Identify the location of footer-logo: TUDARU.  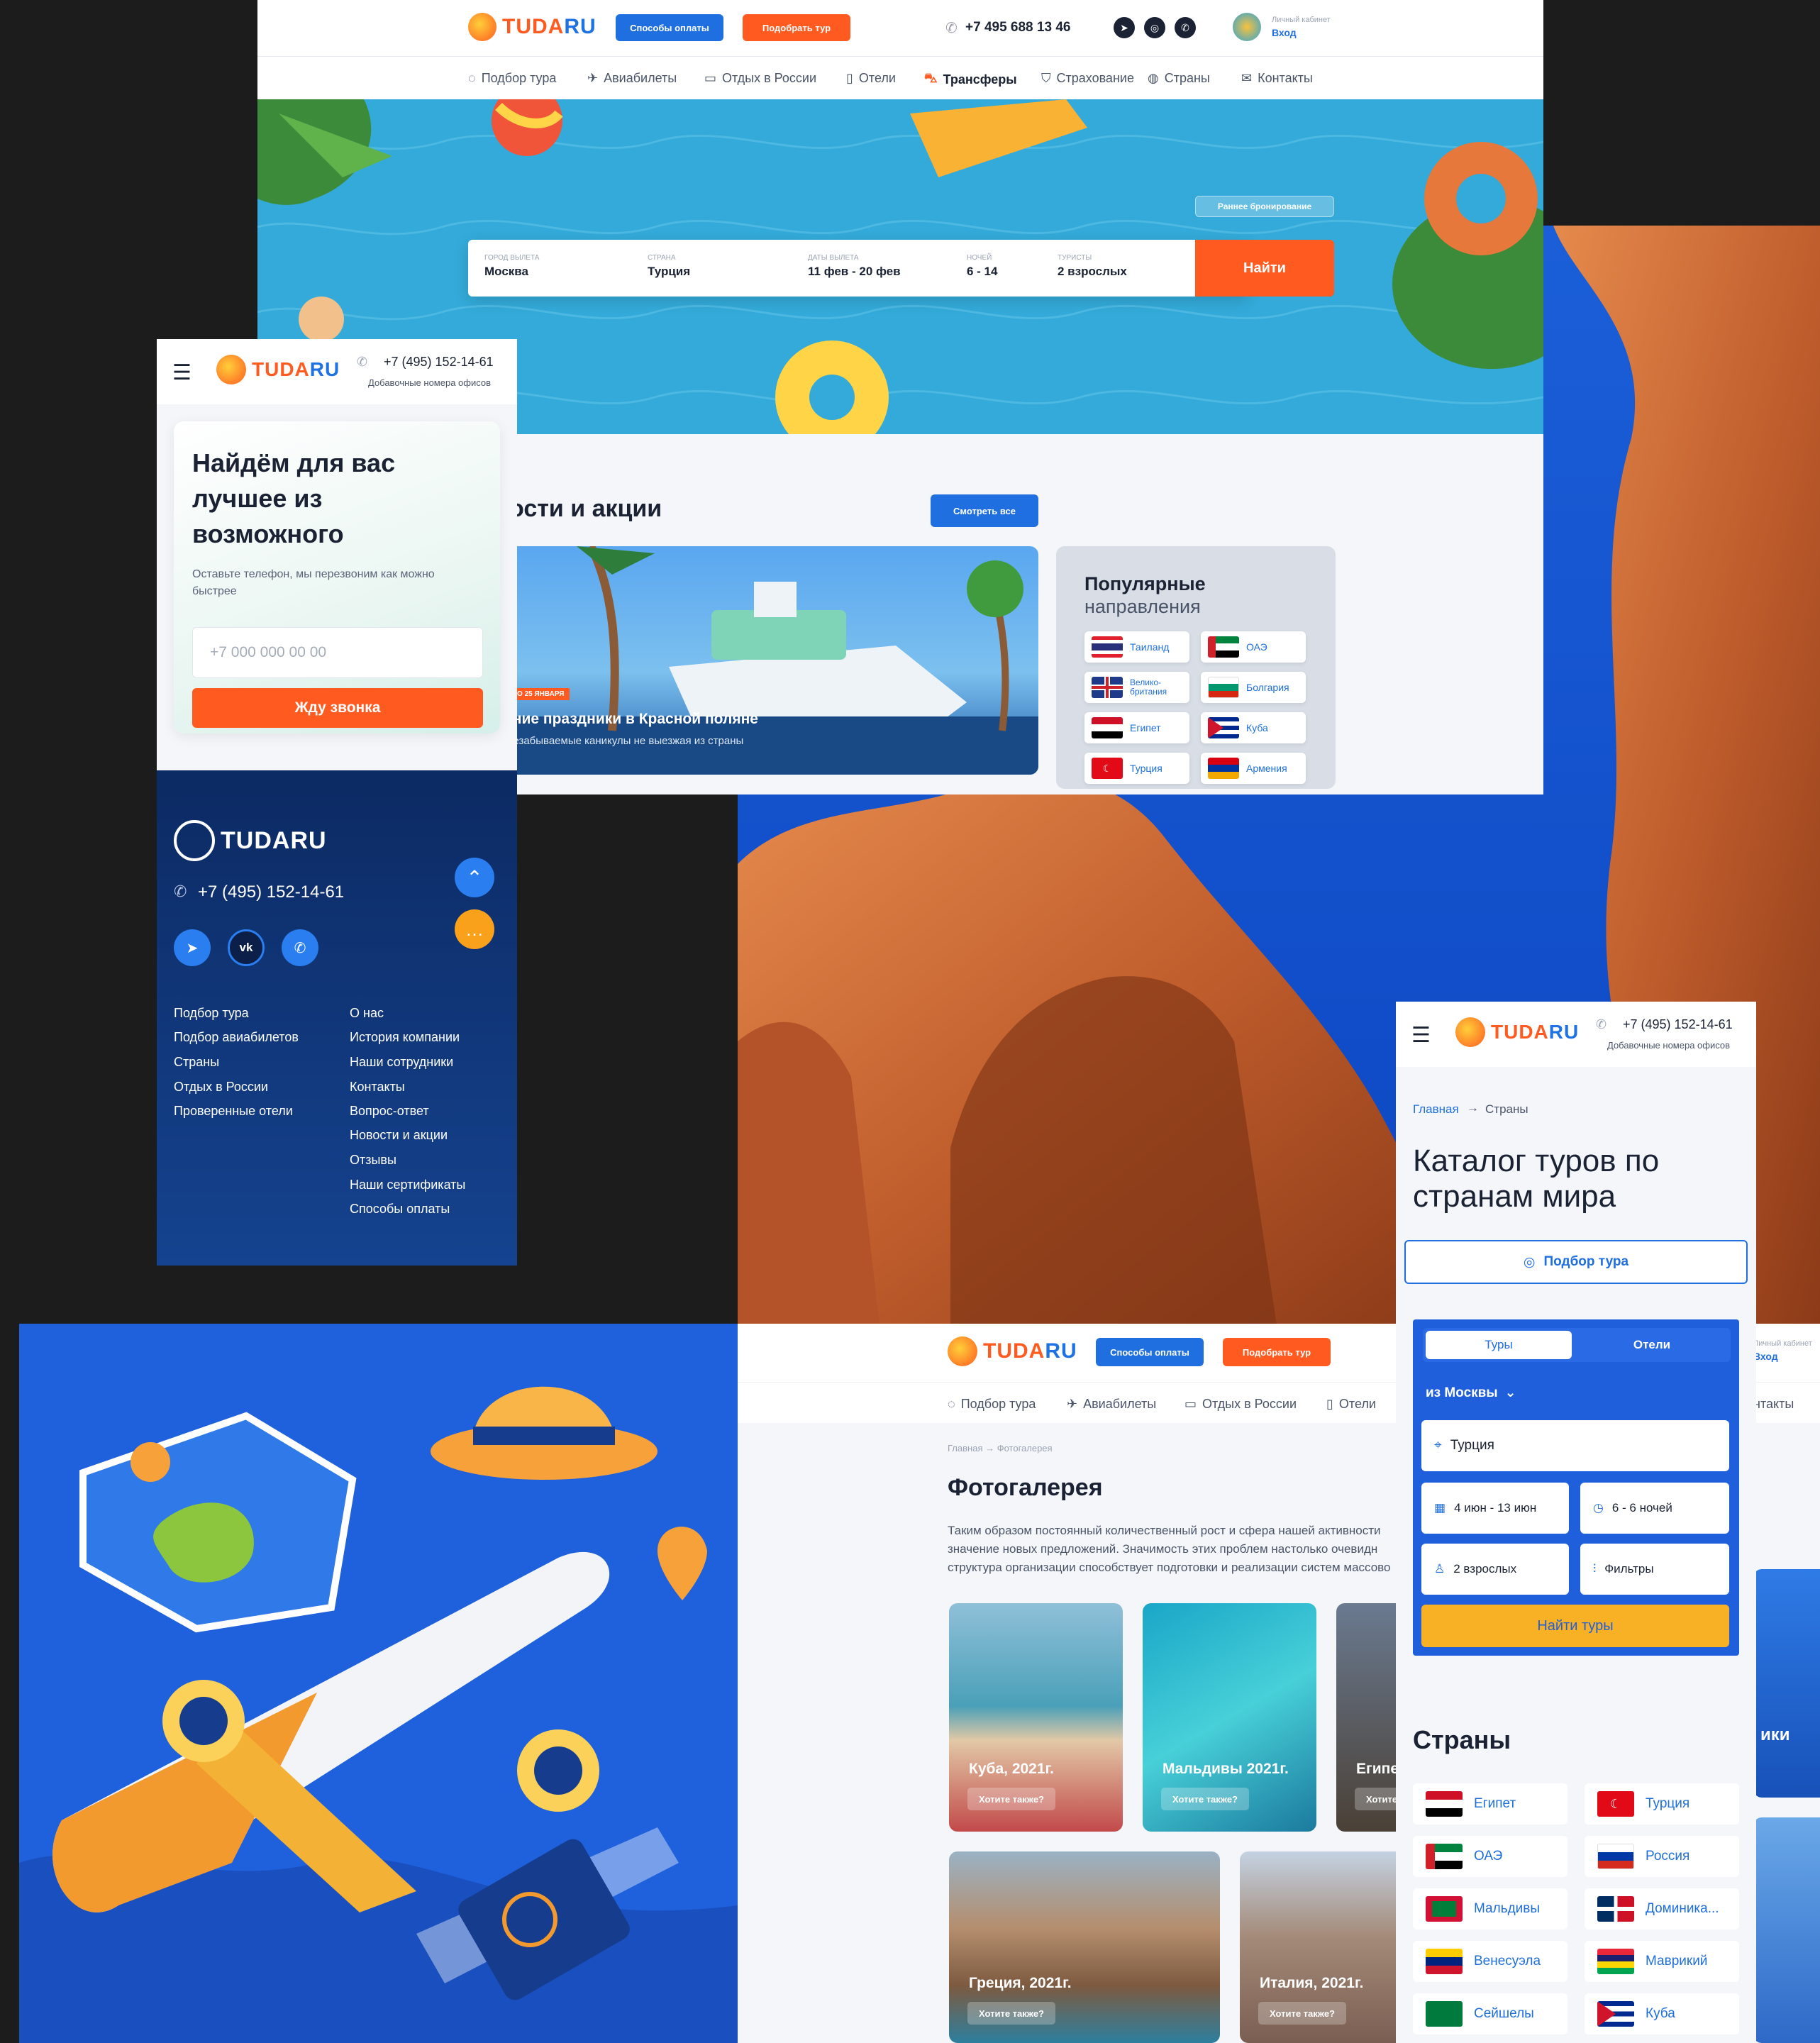
(251, 840).